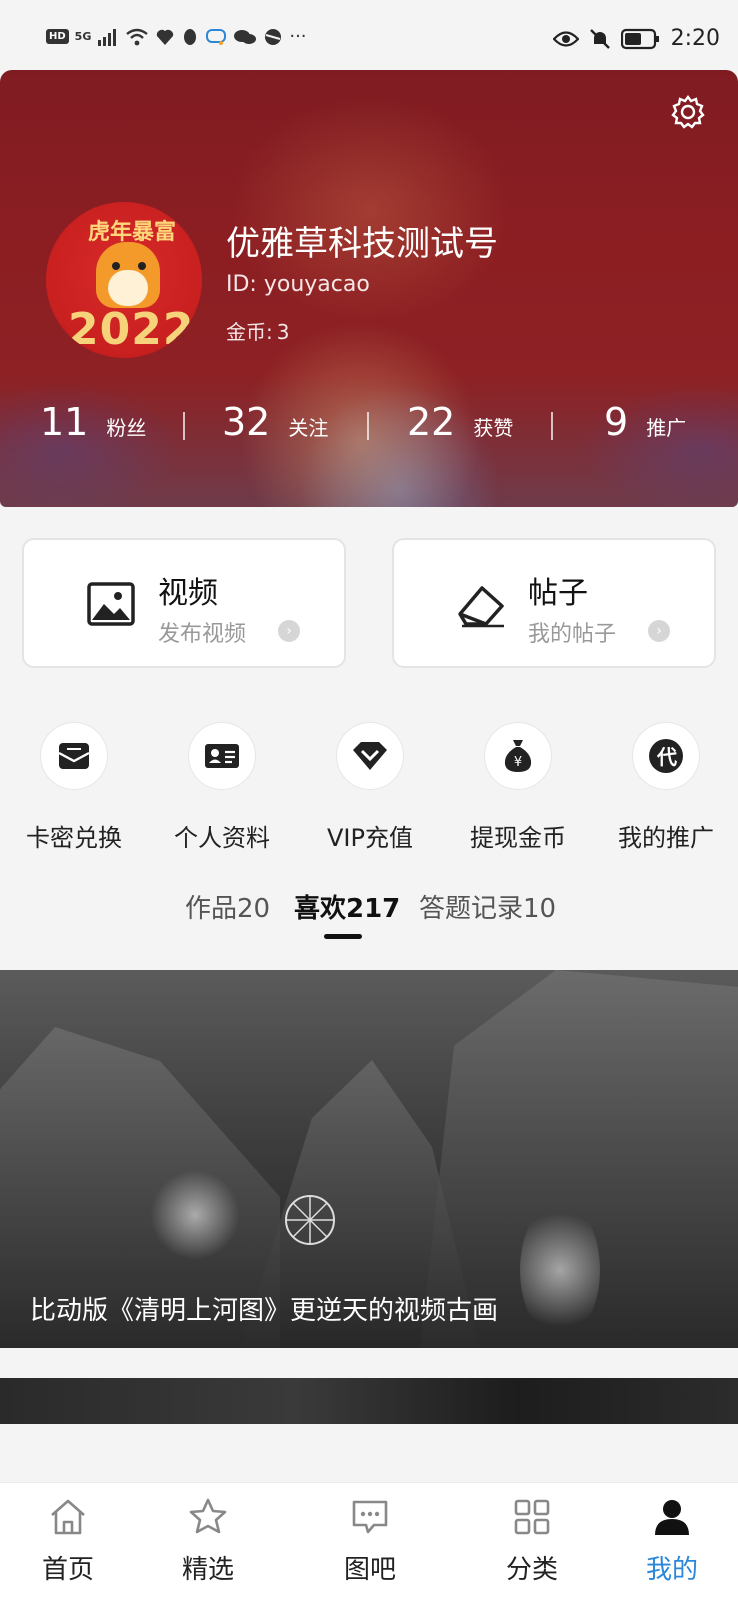  Describe the element at coordinates (308, 428) in the screenshot. I see `stat-label: 关注` at that location.